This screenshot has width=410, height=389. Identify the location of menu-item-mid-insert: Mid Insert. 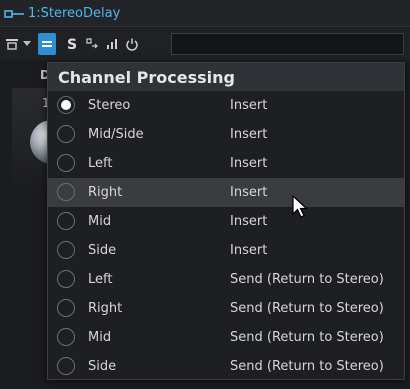
(226, 221).